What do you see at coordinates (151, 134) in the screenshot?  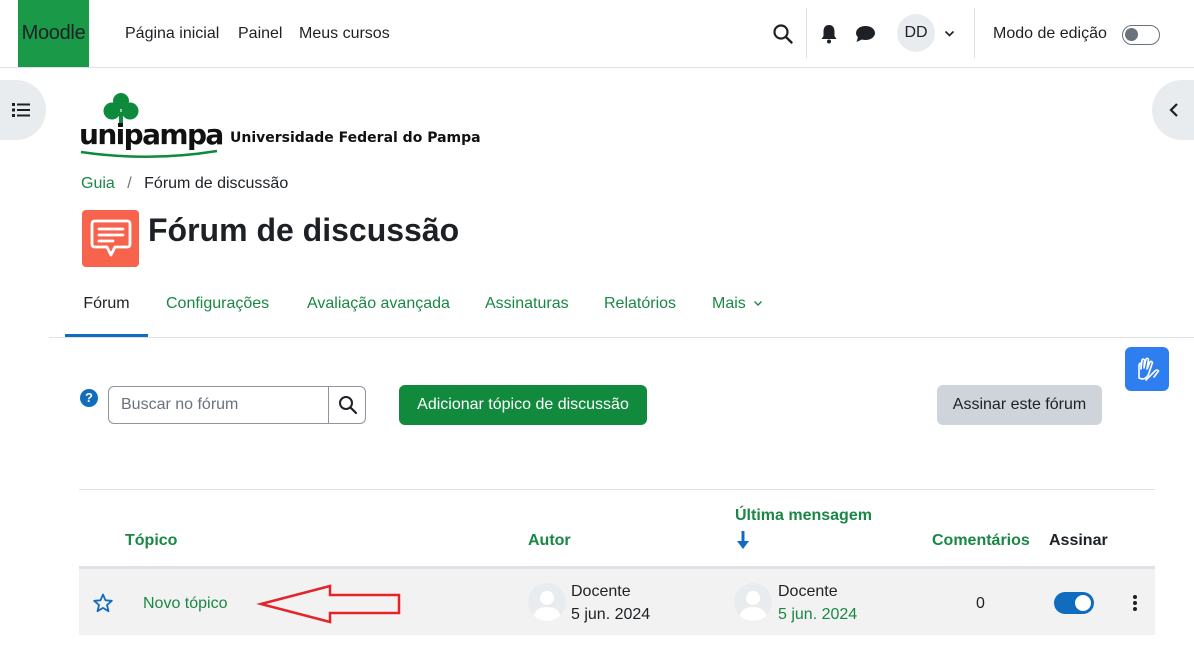 I see `logo-wordmark: unipampa` at bounding box center [151, 134].